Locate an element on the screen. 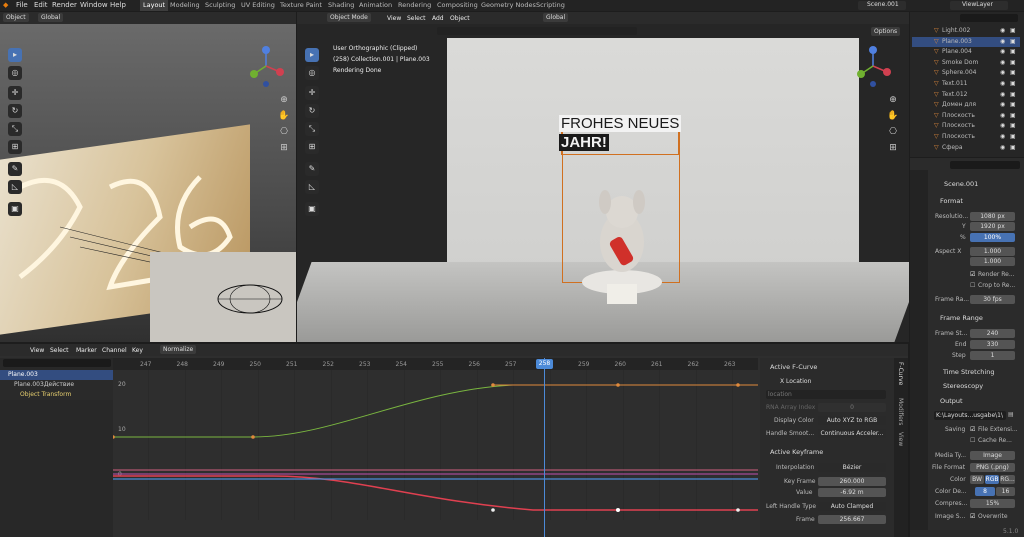  file-ext-checkbox: ☑ is located at coordinates (972, 429).